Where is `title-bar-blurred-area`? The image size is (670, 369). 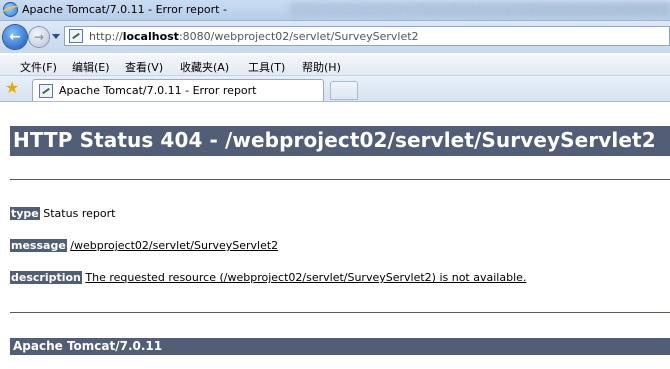 title-bar-blurred-area is located at coordinates (480, 9).